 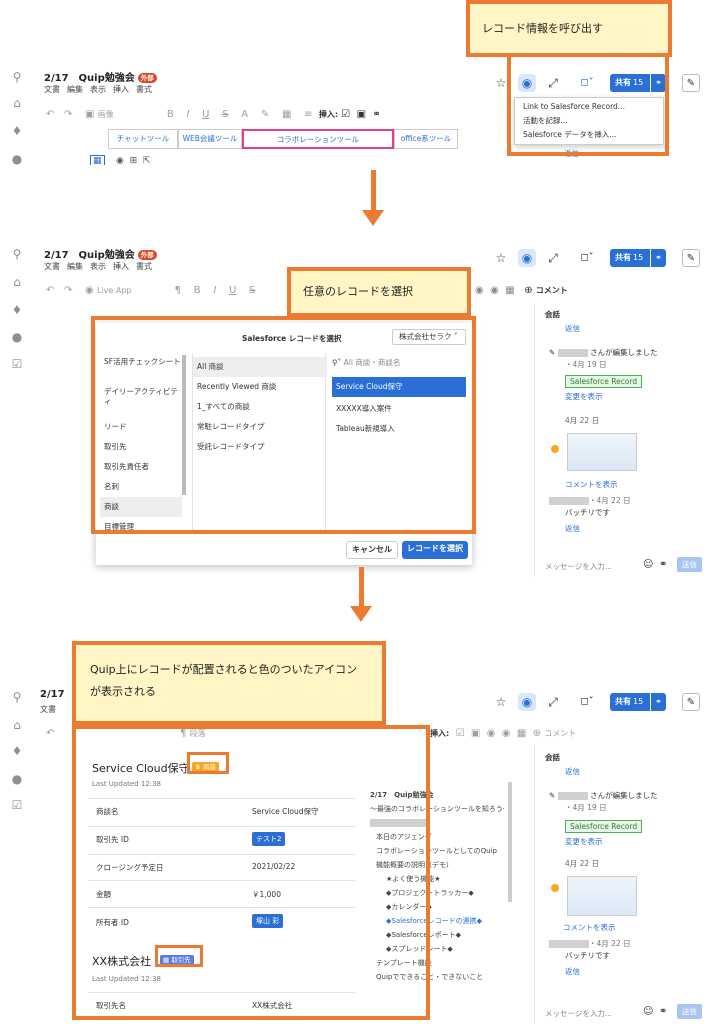 What do you see at coordinates (435, 550) in the screenshot?
I see `select-record-button: レコードを選択` at bounding box center [435, 550].